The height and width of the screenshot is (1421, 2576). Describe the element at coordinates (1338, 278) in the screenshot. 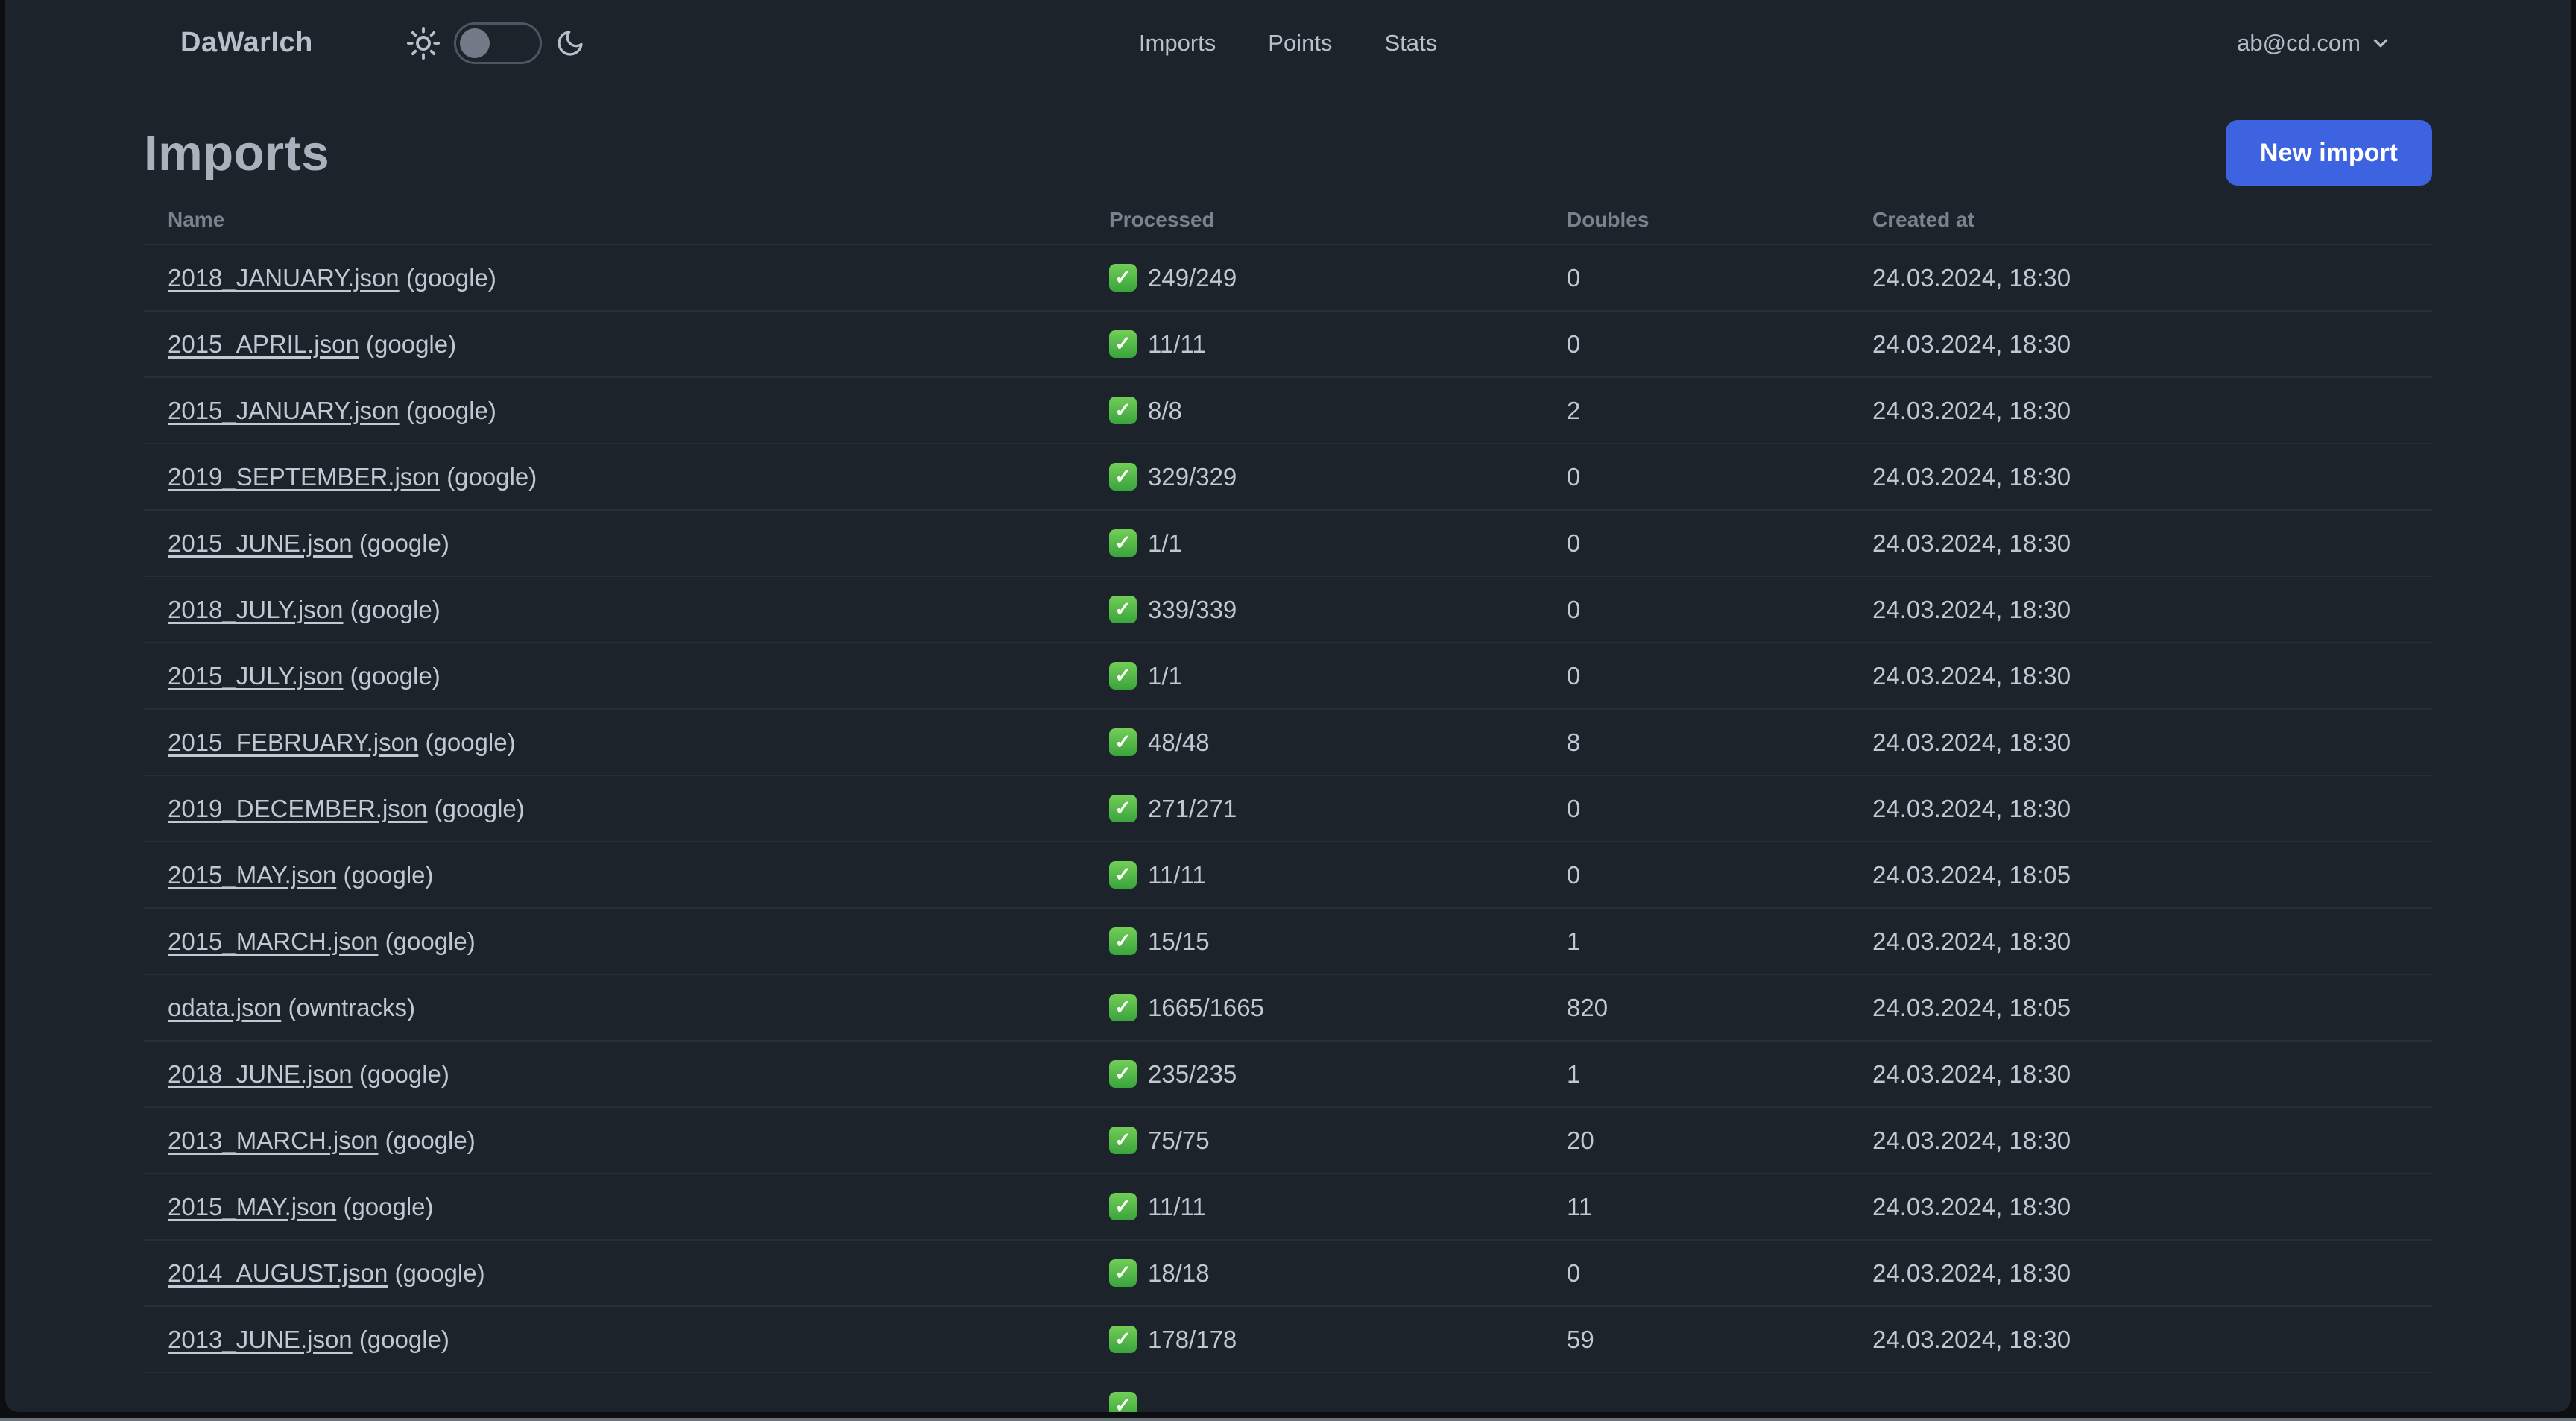

I see `processed-cell: ✓ 249/249` at that location.